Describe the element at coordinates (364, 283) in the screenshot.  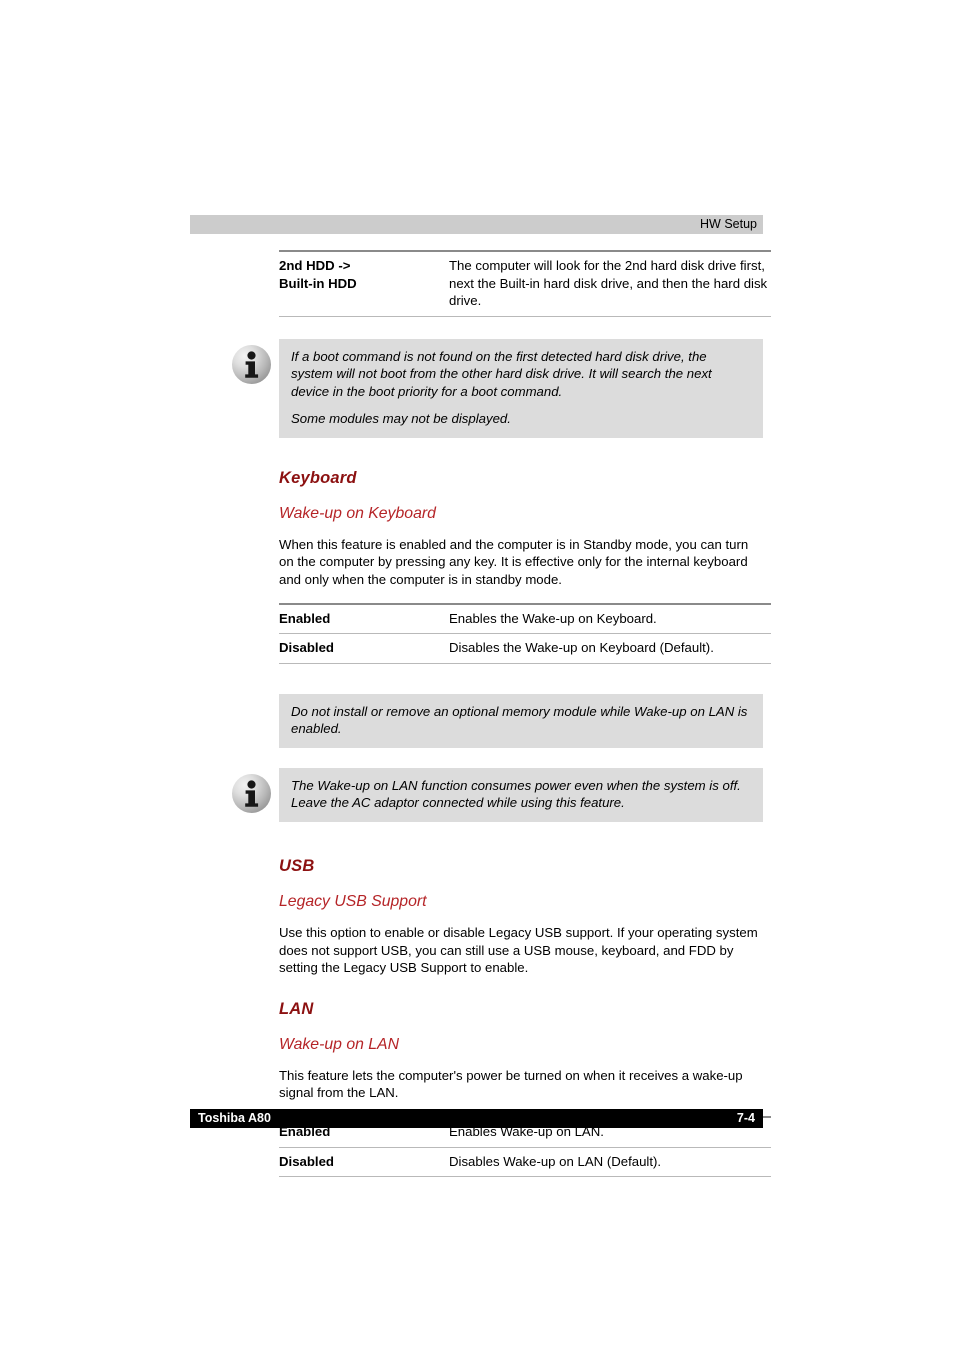
I see `table-cell-term: 2nd HDD -> Built-in HDD` at that location.